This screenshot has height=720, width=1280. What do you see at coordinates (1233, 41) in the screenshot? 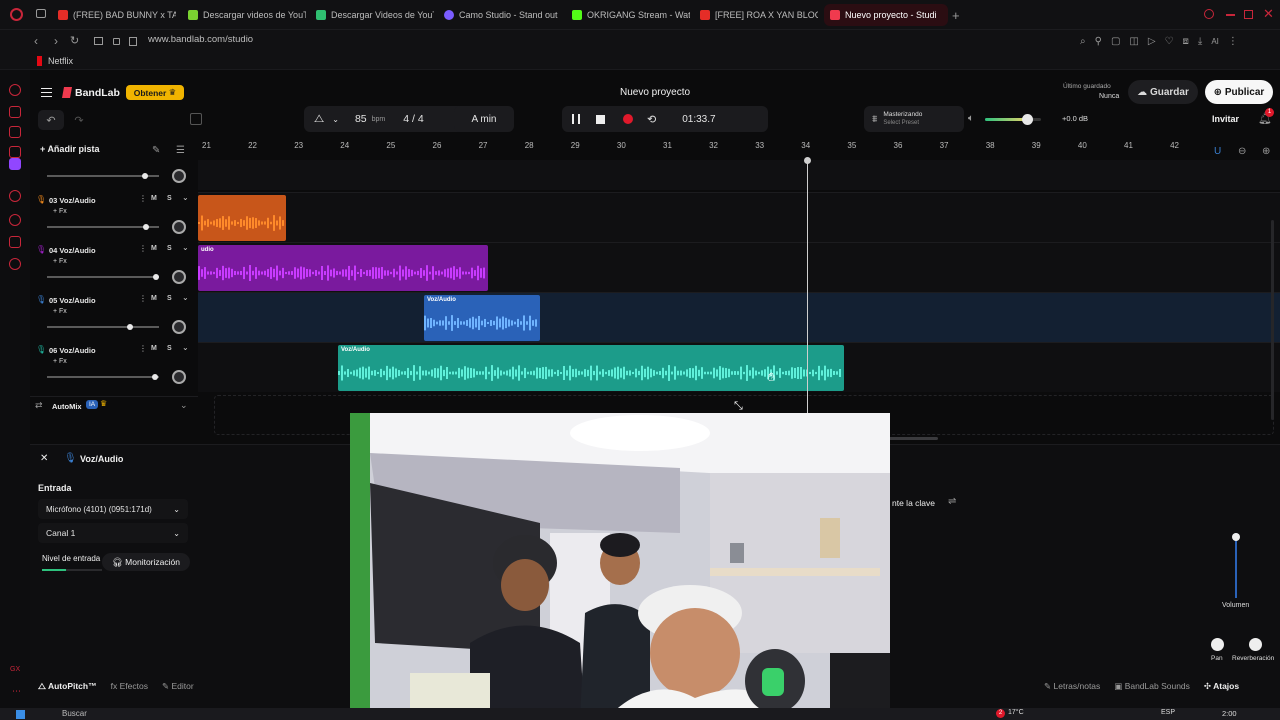
I see `menu-icon: ⋮` at bounding box center [1233, 41].